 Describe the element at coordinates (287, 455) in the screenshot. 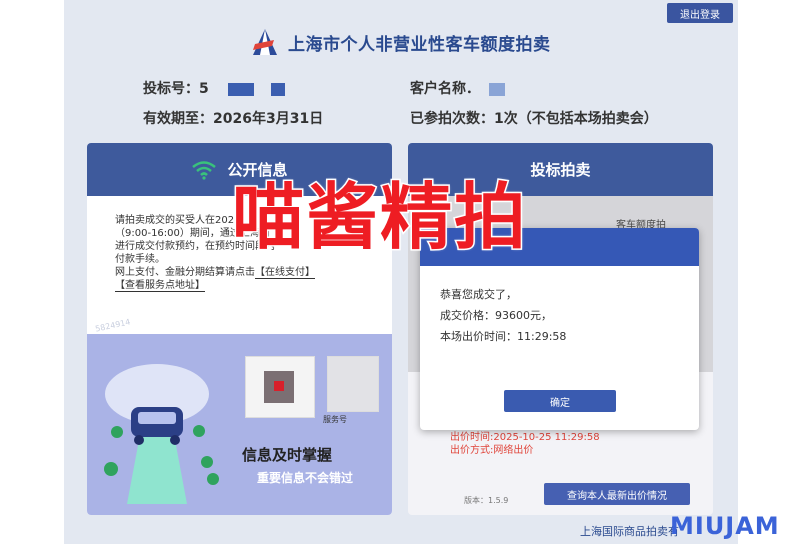

I see `slogan-main: 信息及时掌握` at that location.